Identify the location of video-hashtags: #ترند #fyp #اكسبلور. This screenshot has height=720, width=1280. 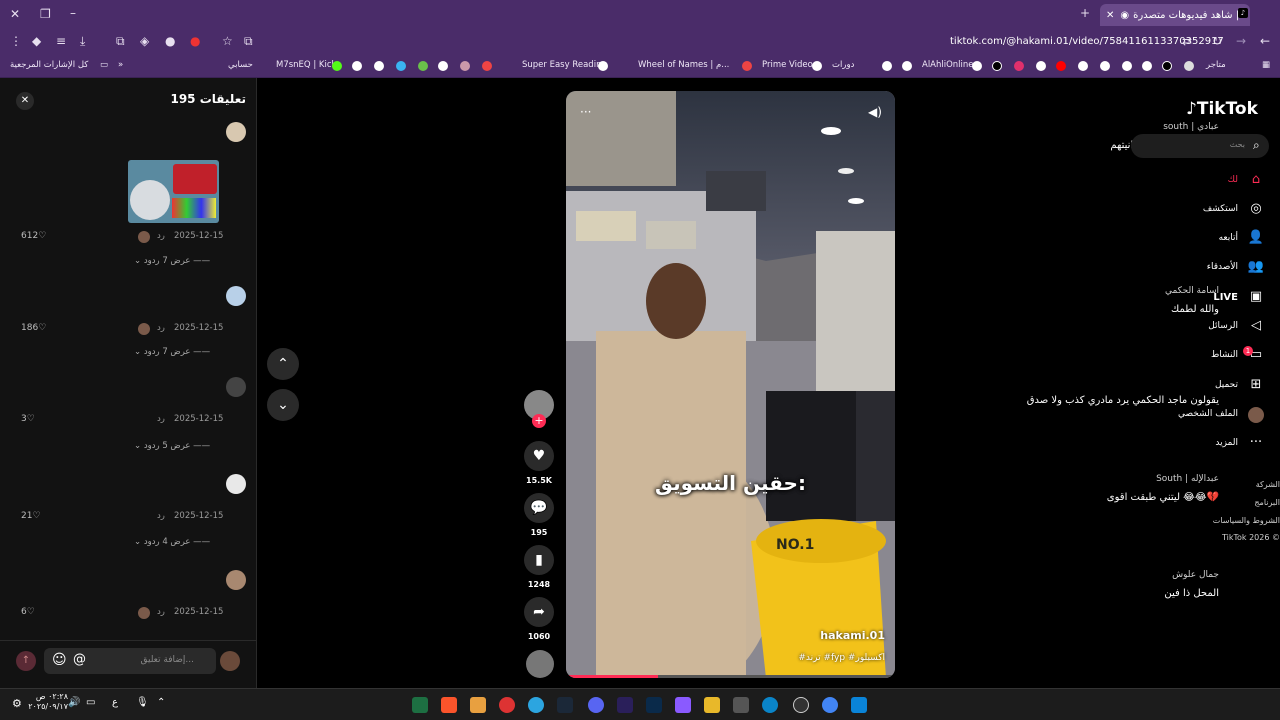
(841, 658).